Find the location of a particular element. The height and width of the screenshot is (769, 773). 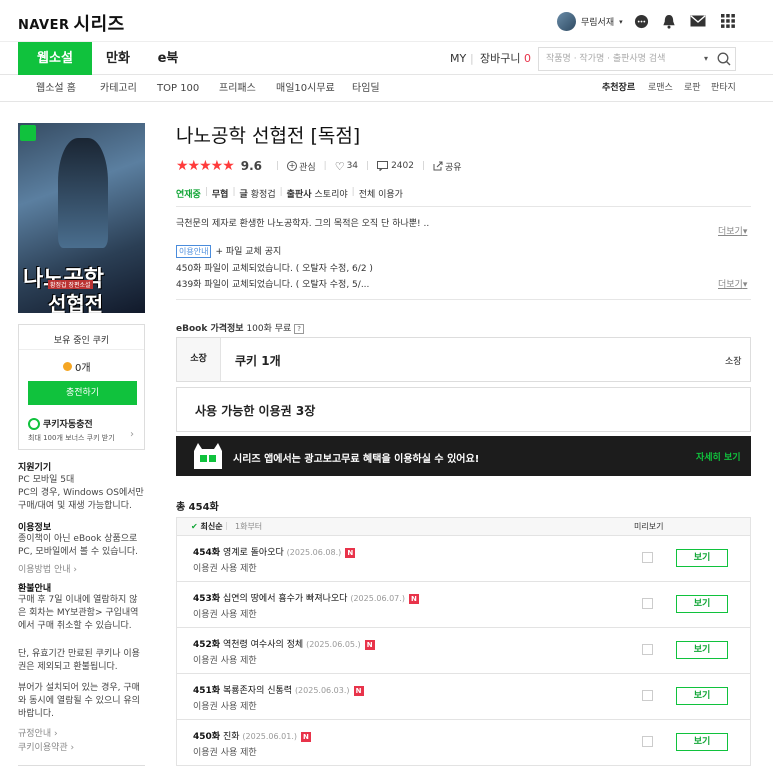

genre-fantasy: 판타지 is located at coordinates (723, 88).